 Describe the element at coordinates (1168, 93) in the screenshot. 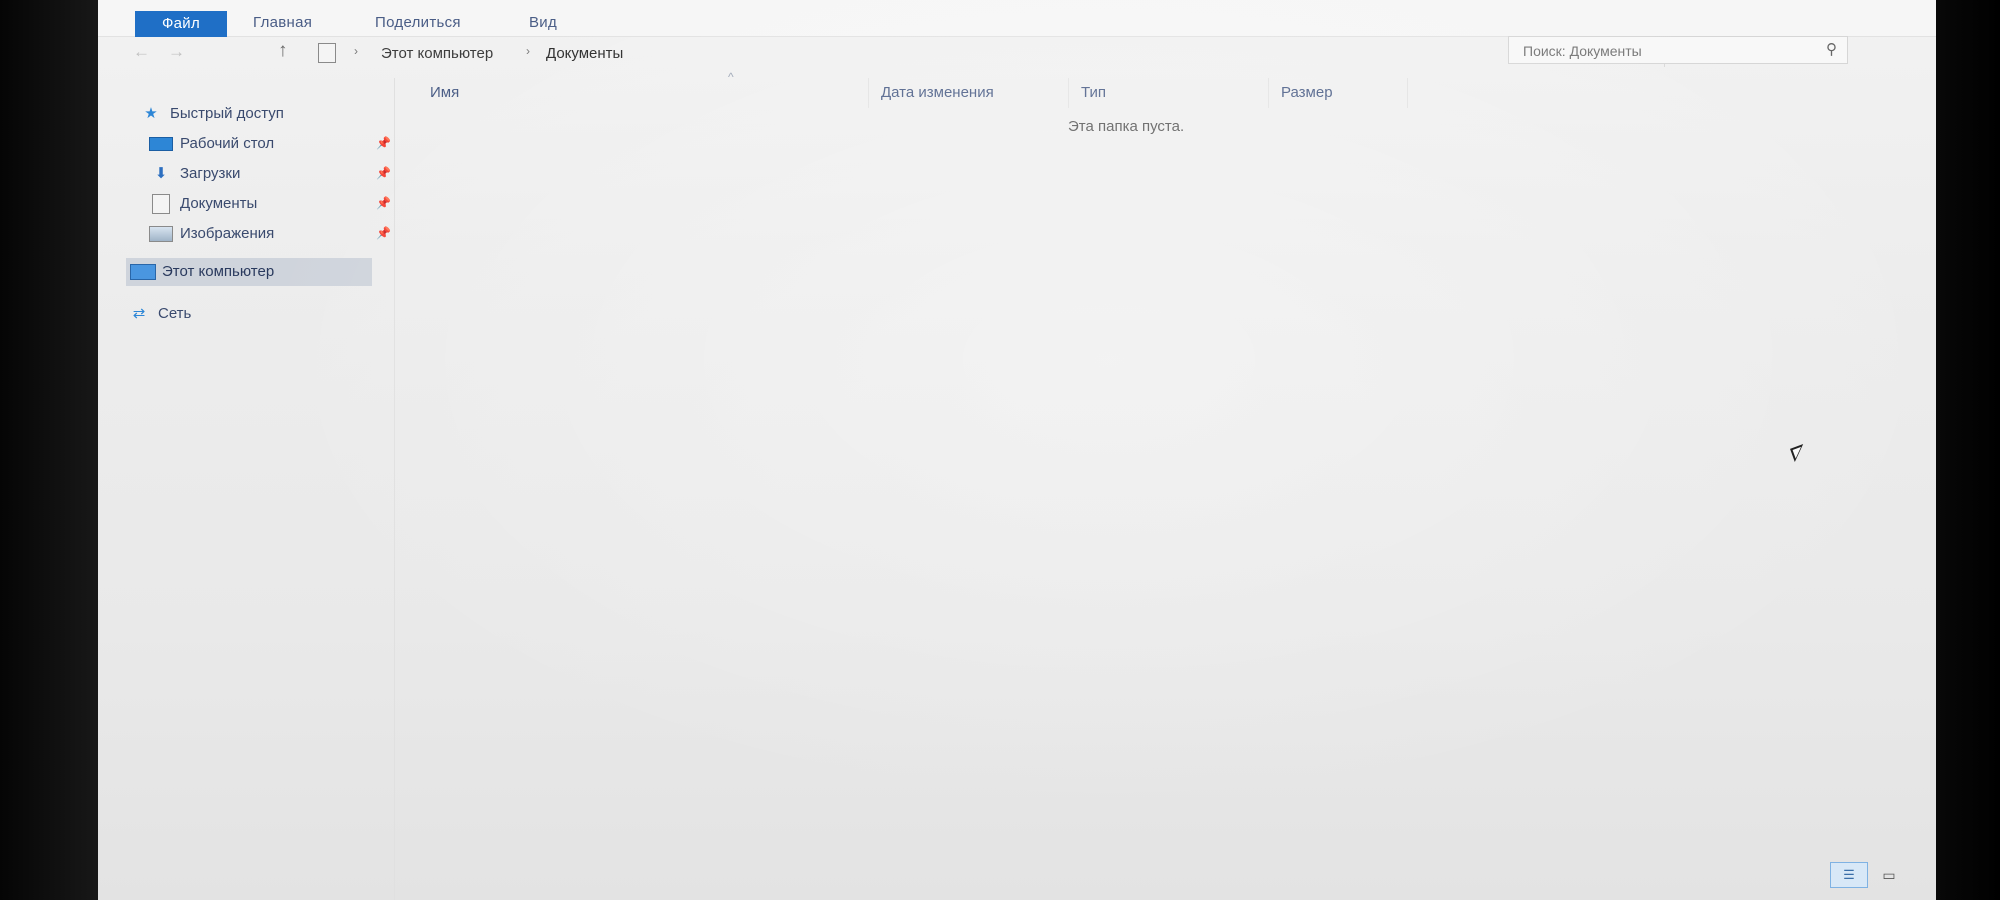

I see `column-header-type: Тип` at that location.